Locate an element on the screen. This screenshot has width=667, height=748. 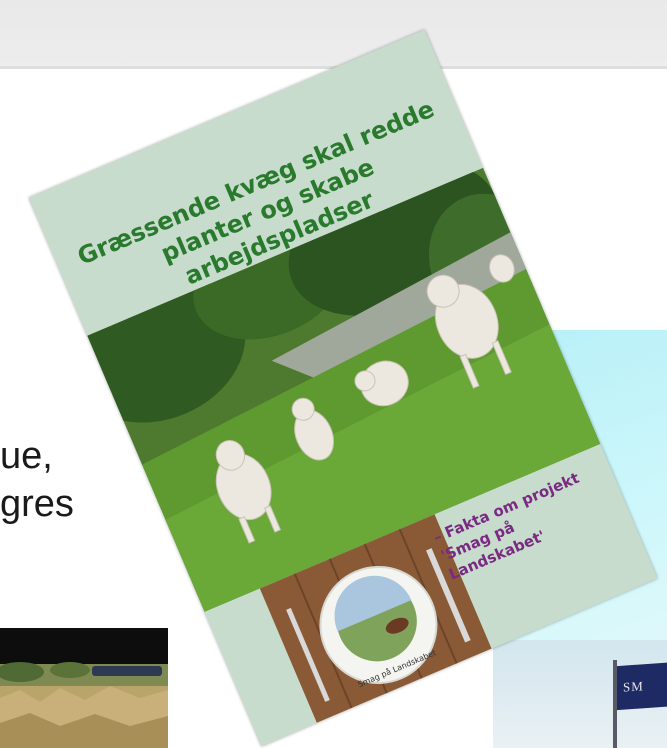
flag: SM is located at coordinates (642, 686).